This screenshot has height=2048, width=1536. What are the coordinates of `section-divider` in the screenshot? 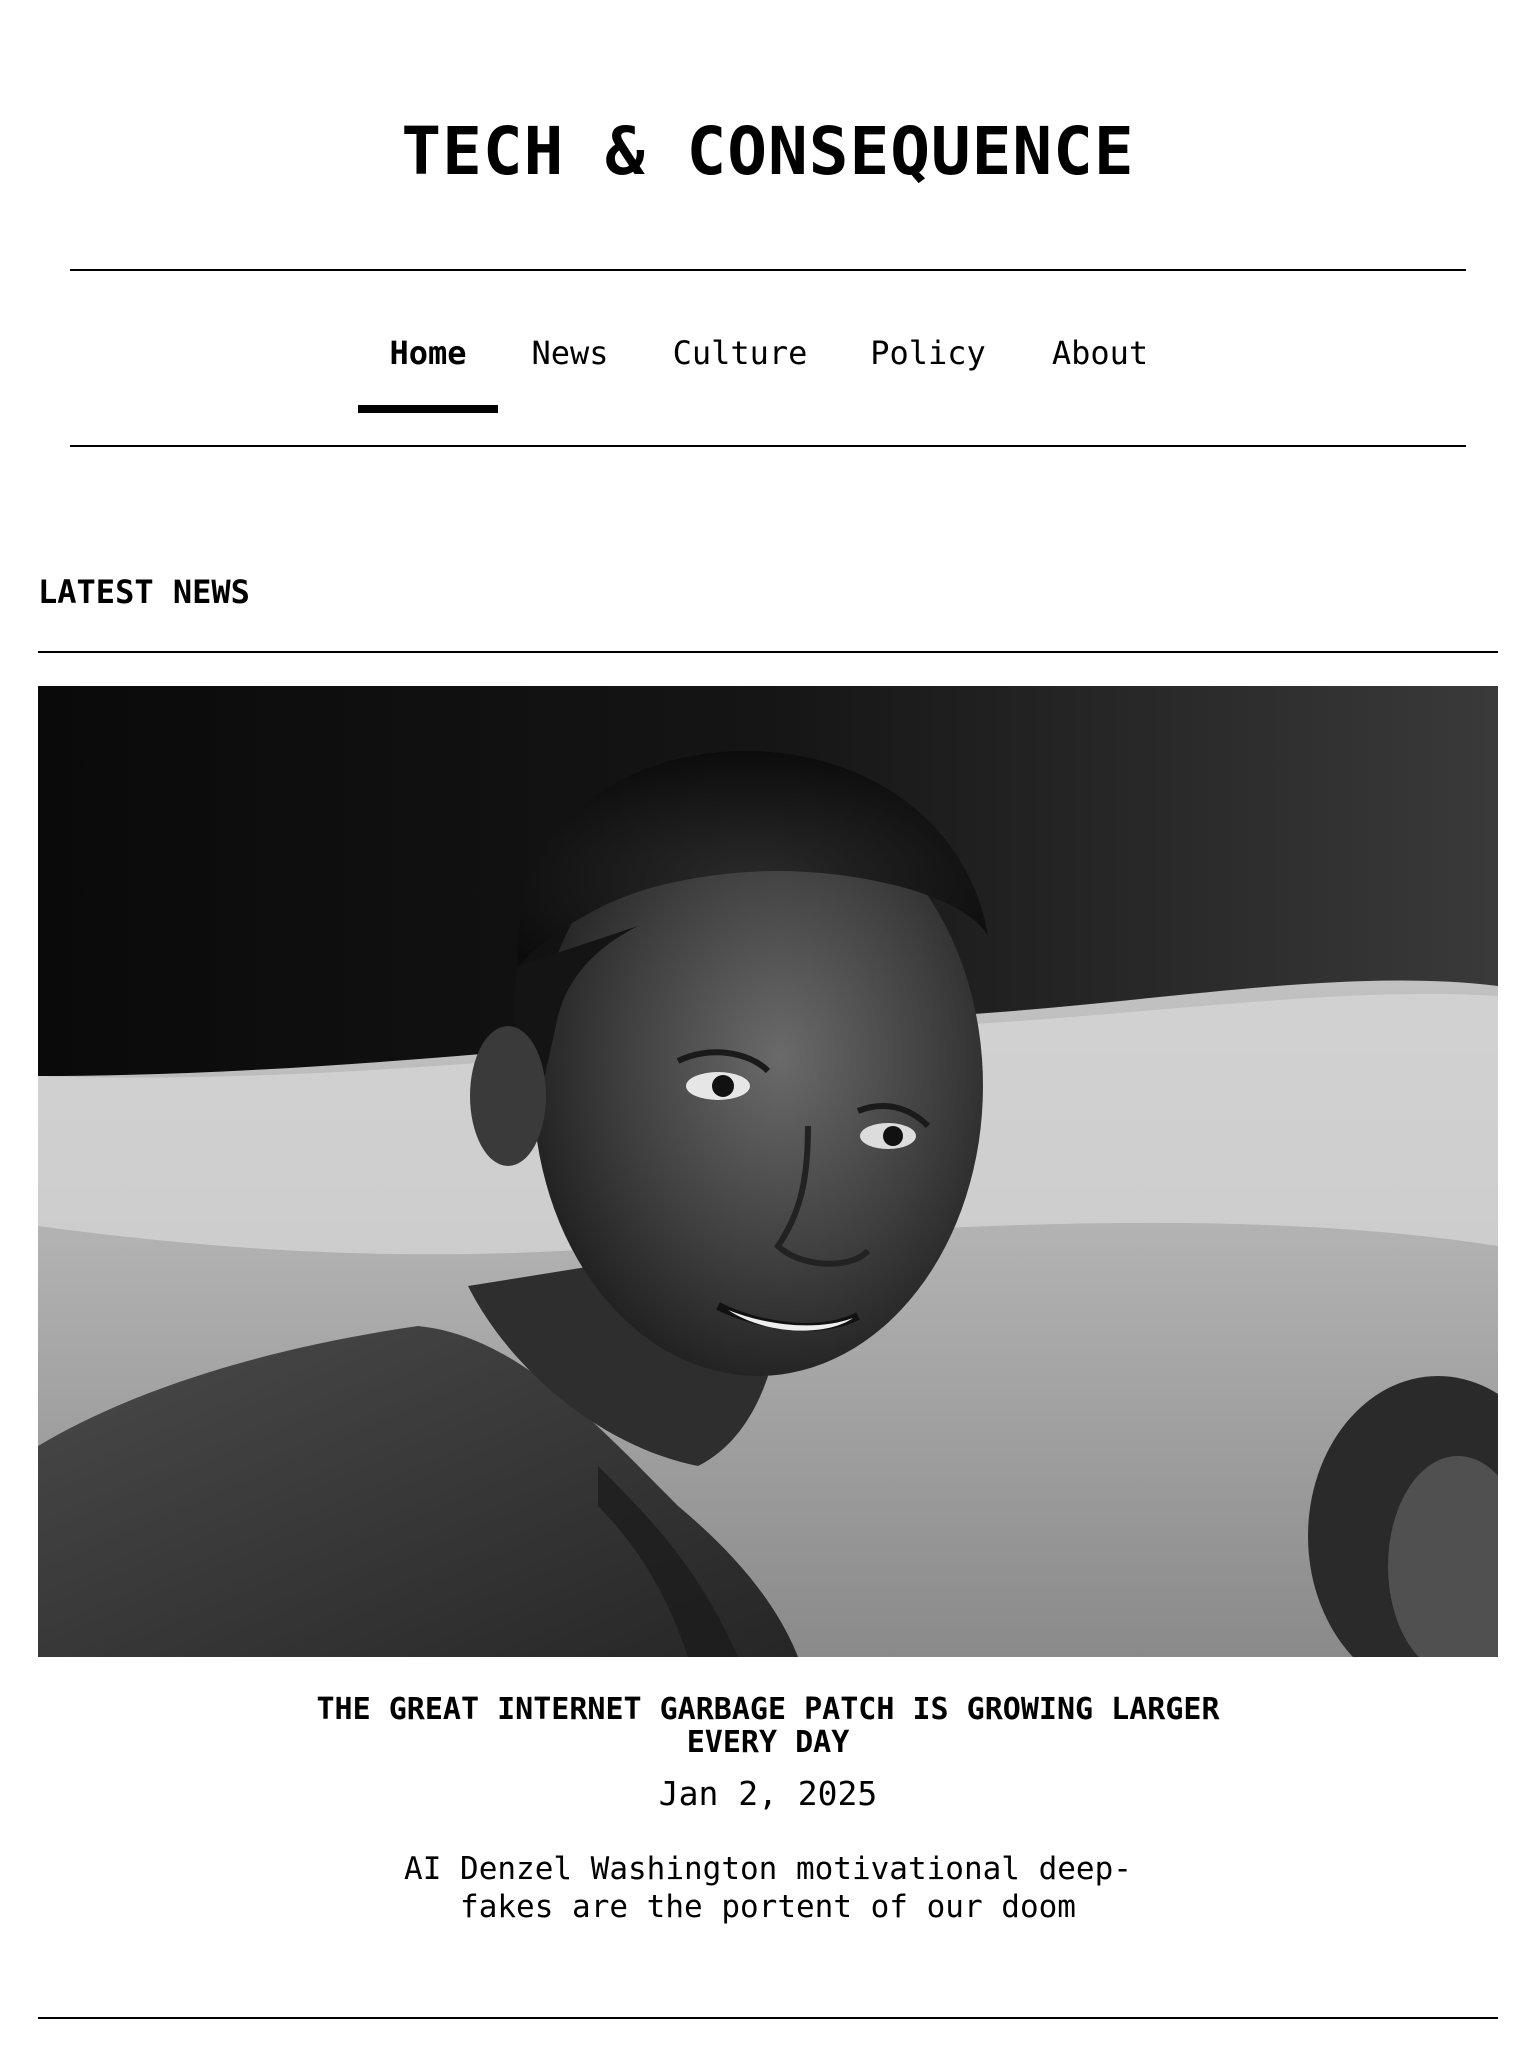 It's located at (768, 652).